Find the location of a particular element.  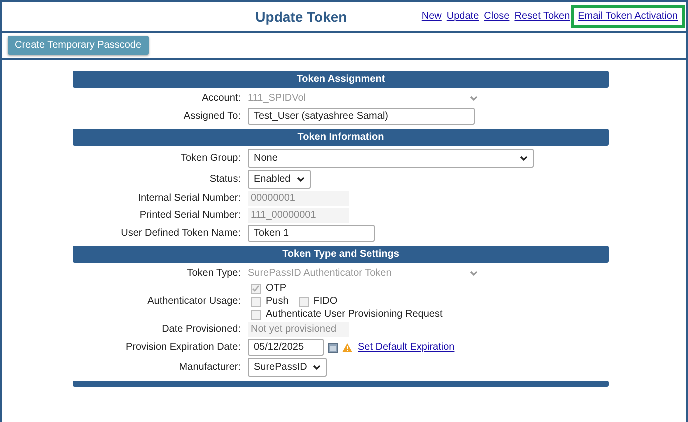

field-label: User Defined Token Name: is located at coordinates (181, 233).